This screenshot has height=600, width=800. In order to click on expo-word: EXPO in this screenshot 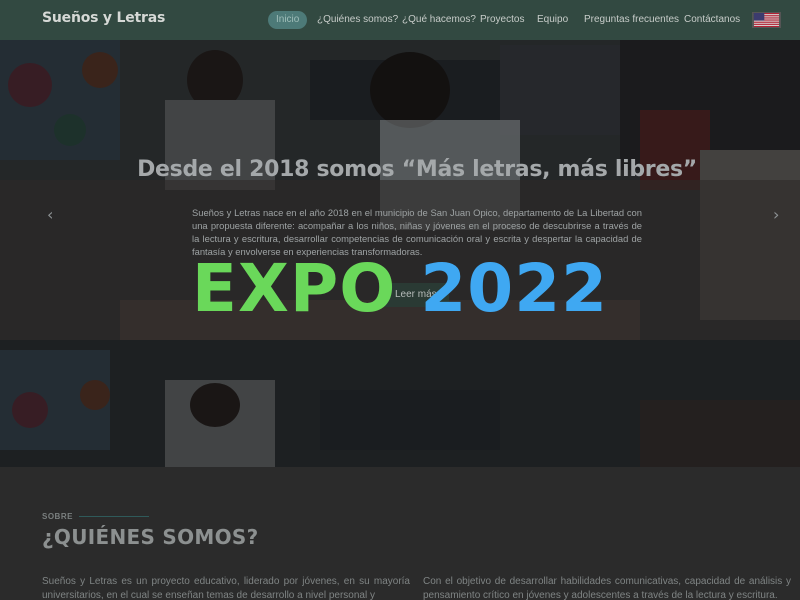, I will do `click(294, 288)`.